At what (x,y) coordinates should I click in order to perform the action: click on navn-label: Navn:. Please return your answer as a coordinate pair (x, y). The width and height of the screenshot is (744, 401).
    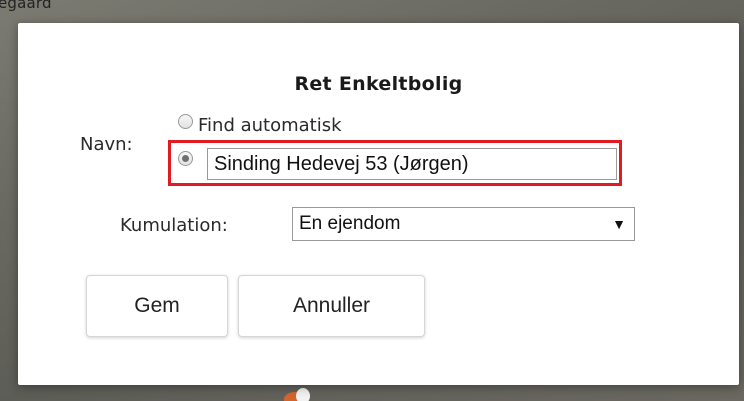
    Looking at the image, I should click on (106, 144).